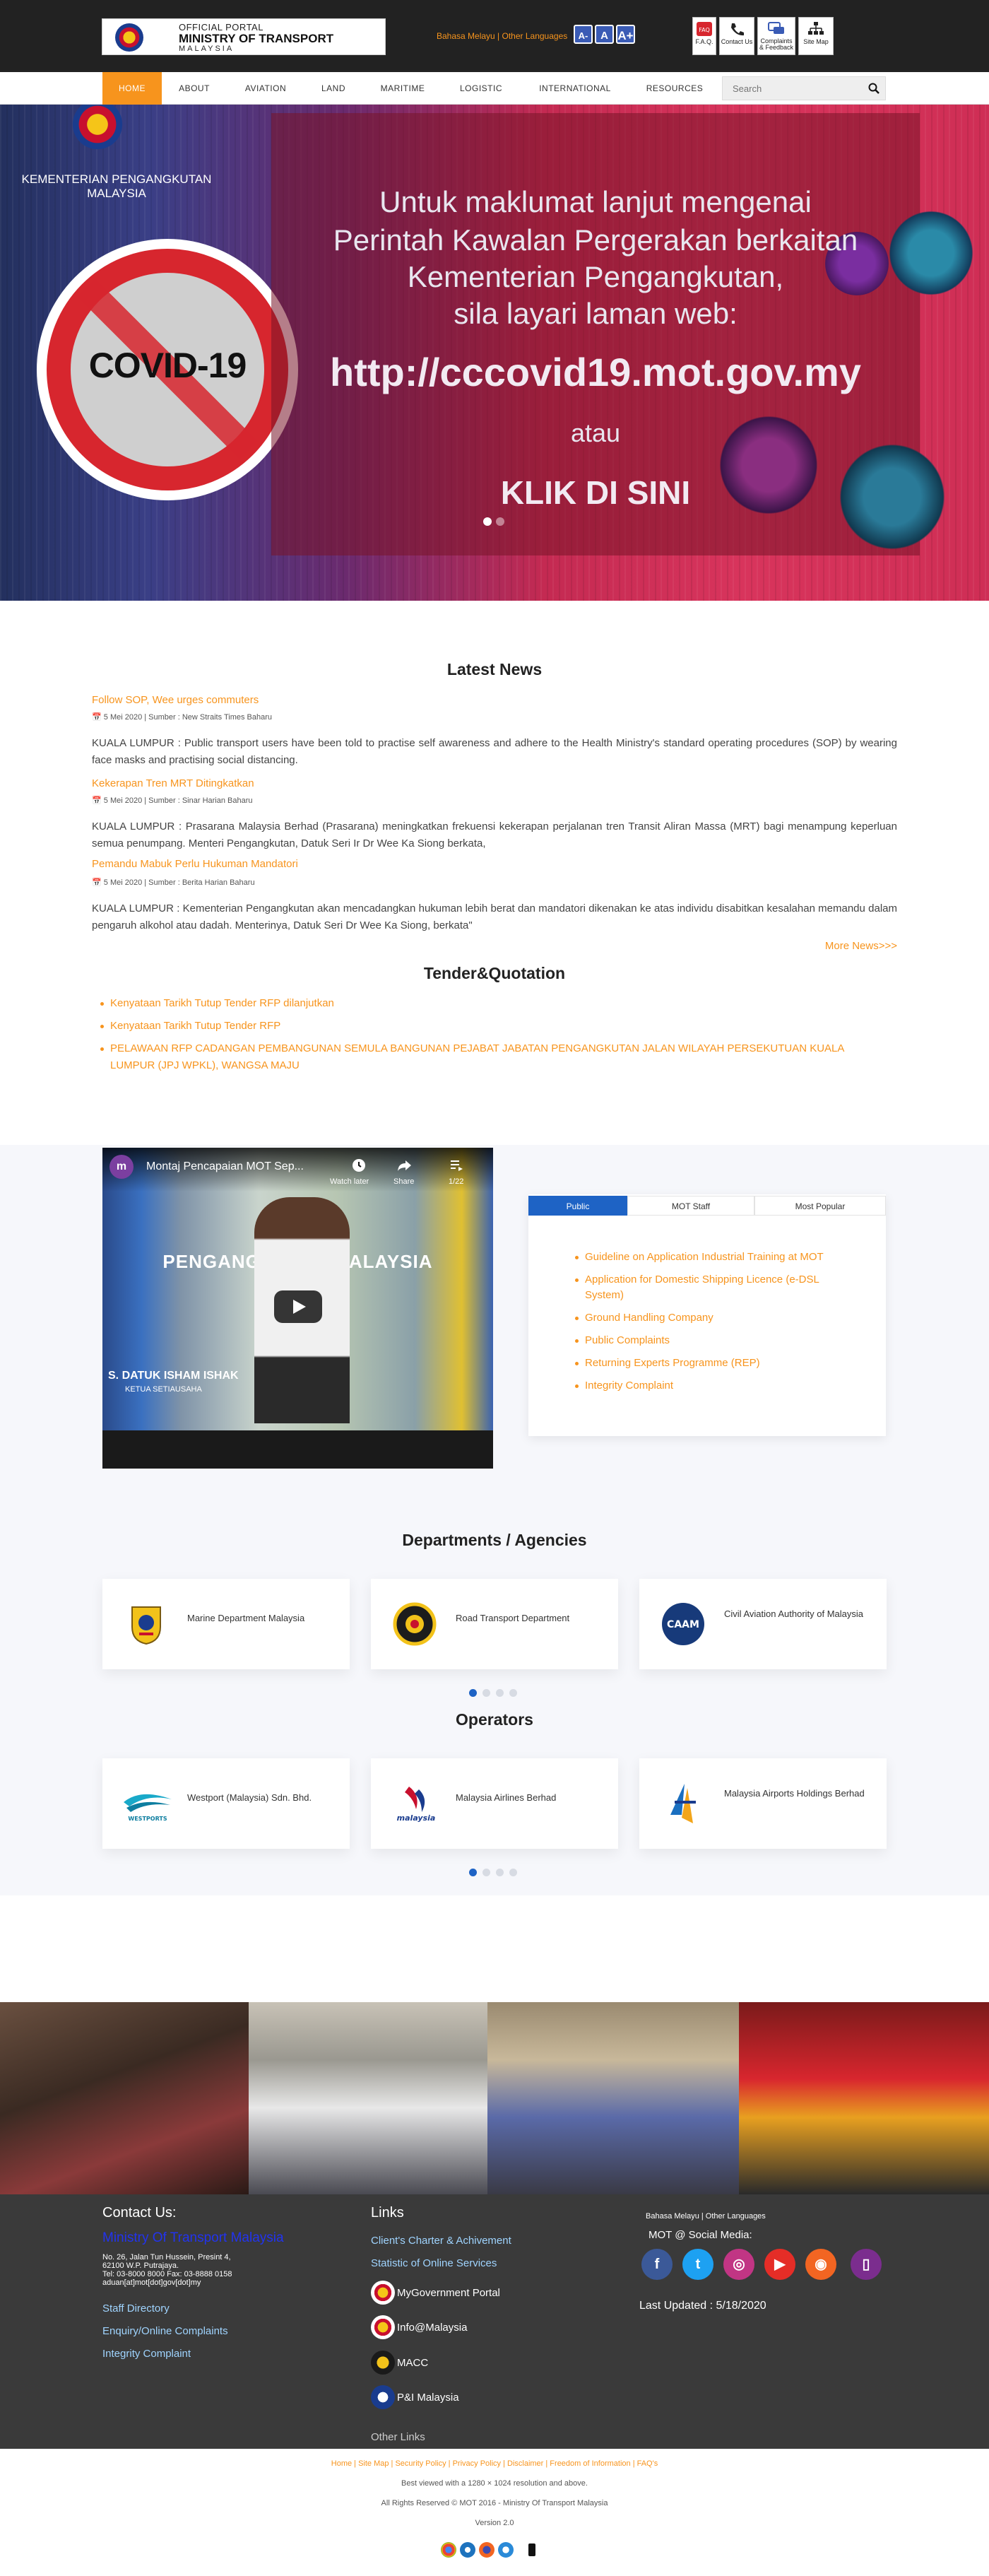 This screenshot has width=989, height=2576. Describe the element at coordinates (265, 88) in the screenshot. I see `nav-aviation: AVIATION` at that location.